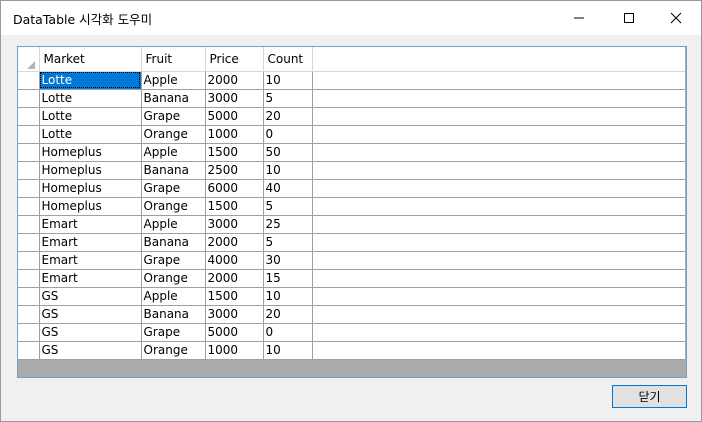 The height and width of the screenshot is (422, 702). Describe the element at coordinates (29, 59) in the screenshot. I see `select-all-corner` at that location.